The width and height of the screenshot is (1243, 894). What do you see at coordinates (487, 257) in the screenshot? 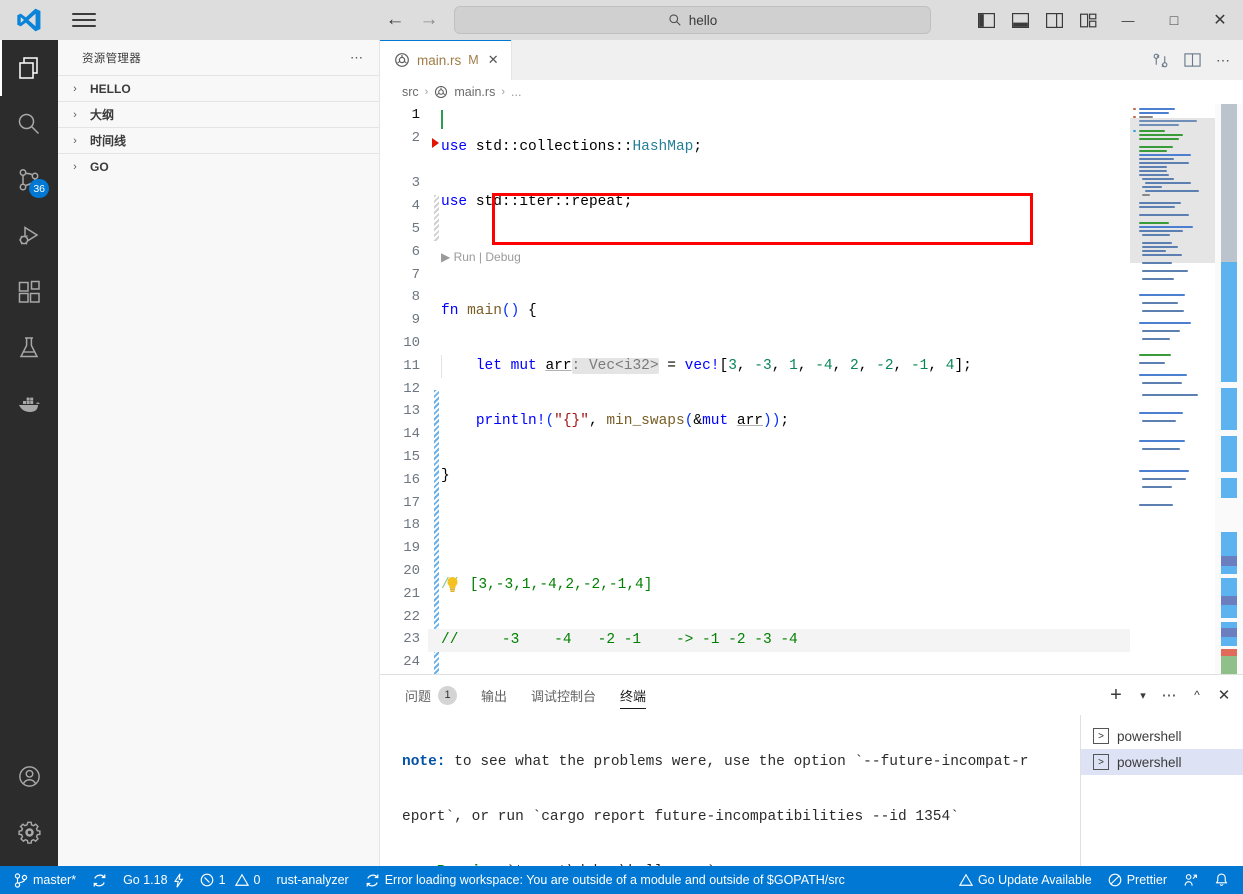
I see `codelens-label: Run | Debug` at bounding box center [487, 257].